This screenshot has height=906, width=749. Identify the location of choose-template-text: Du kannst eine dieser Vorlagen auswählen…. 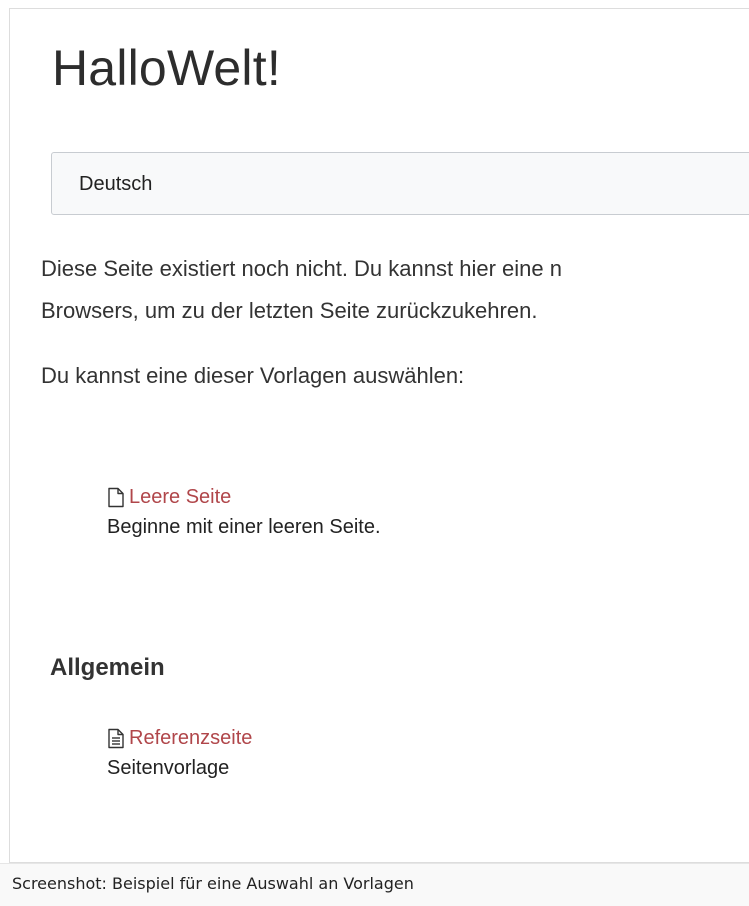
(253, 375).